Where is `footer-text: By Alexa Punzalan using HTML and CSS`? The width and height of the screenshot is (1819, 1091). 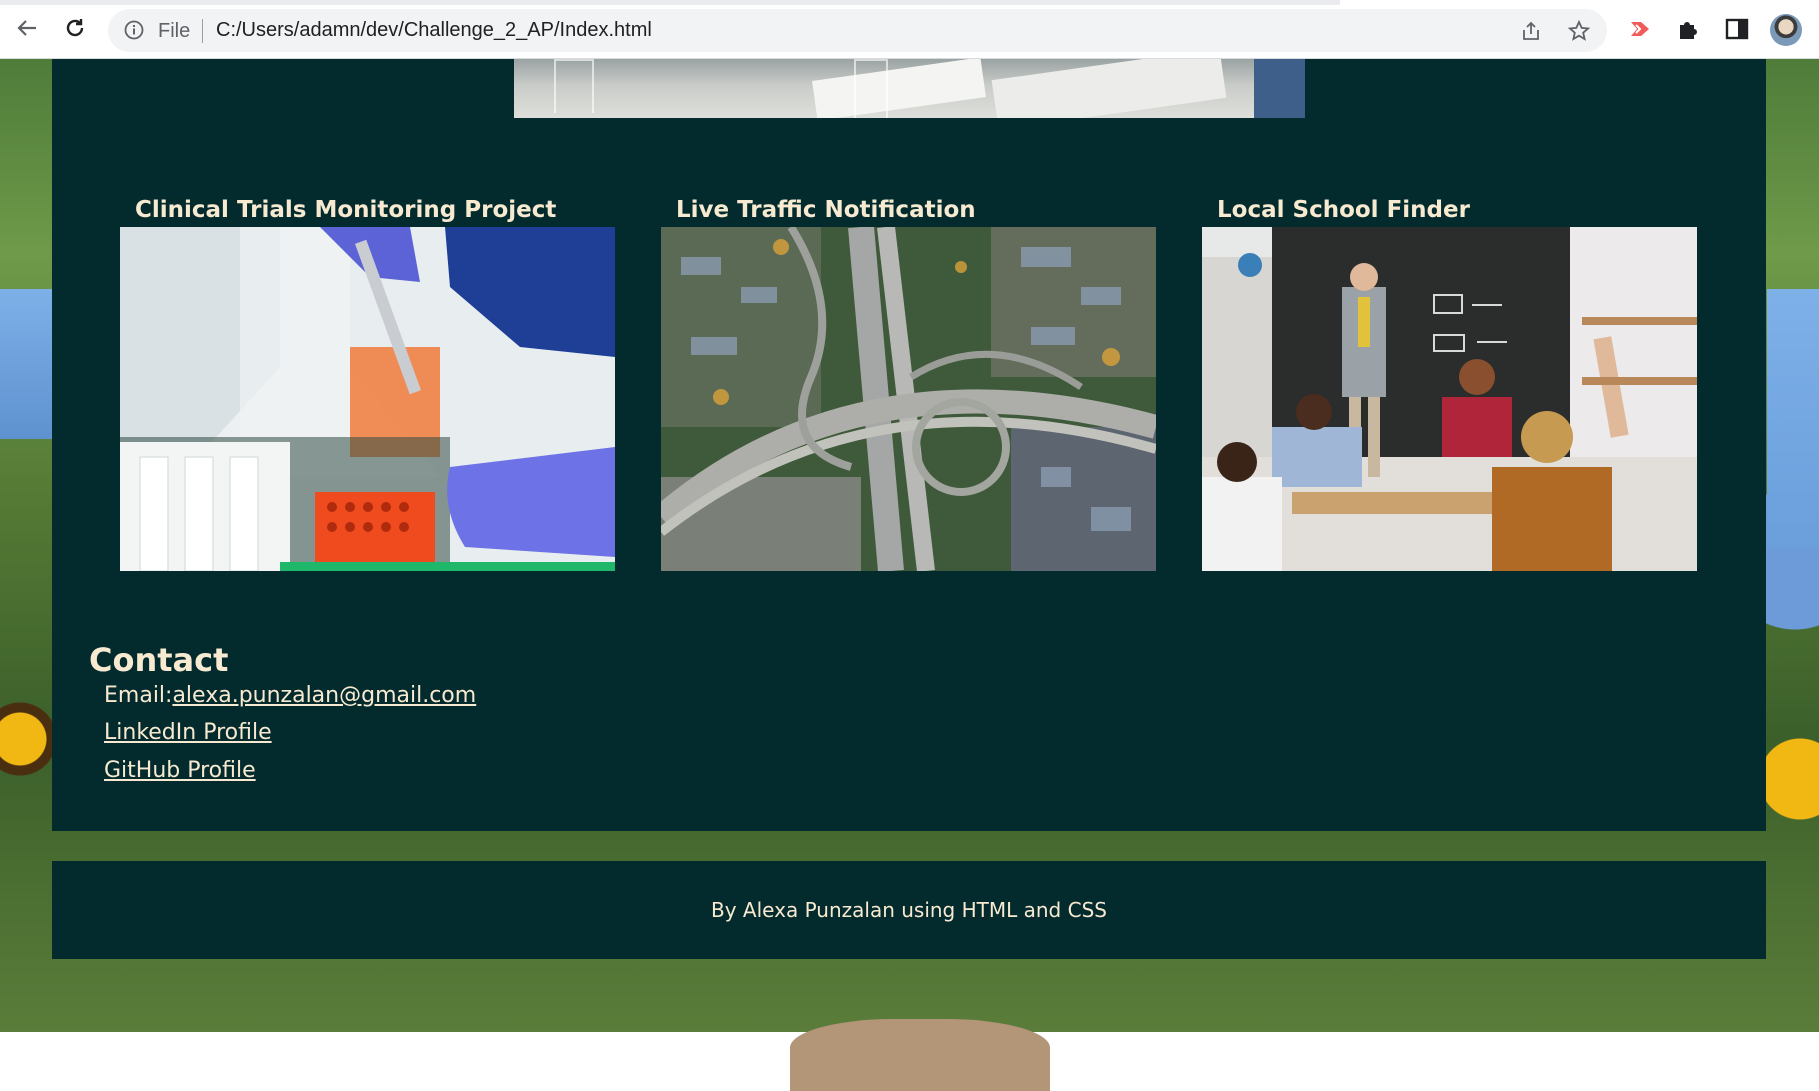
footer-text: By Alexa Punzalan using HTML and CSS is located at coordinates (909, 910).